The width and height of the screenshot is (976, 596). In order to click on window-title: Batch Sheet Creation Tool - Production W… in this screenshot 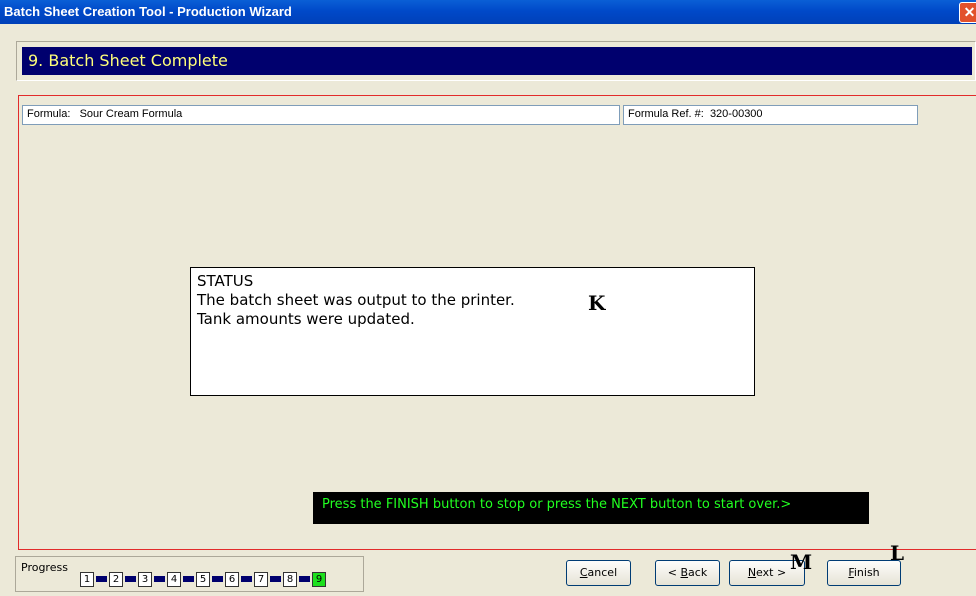, I will do `click(148, 11)`.